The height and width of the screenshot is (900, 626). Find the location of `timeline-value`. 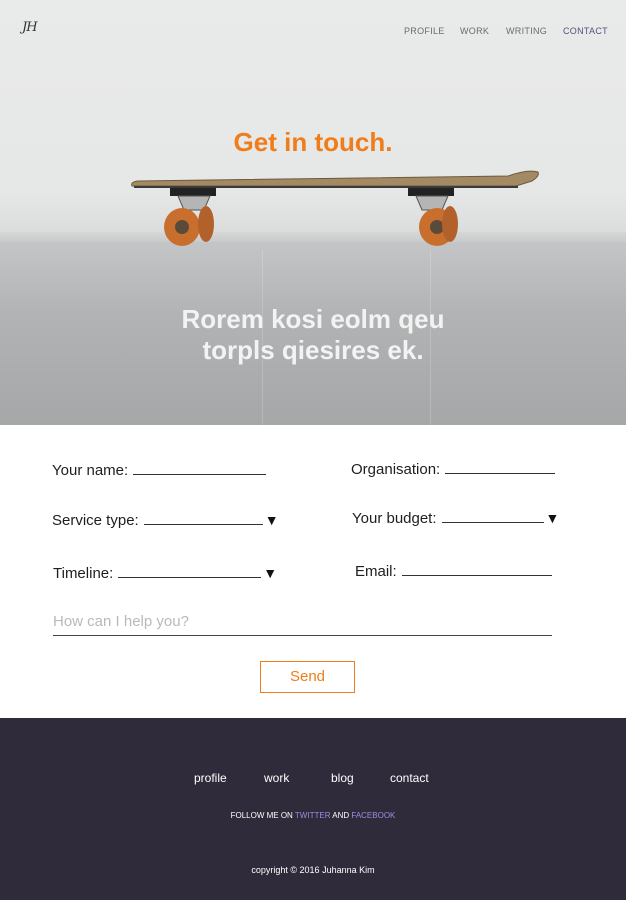

timeline-value is located at coordinates (190, 571).